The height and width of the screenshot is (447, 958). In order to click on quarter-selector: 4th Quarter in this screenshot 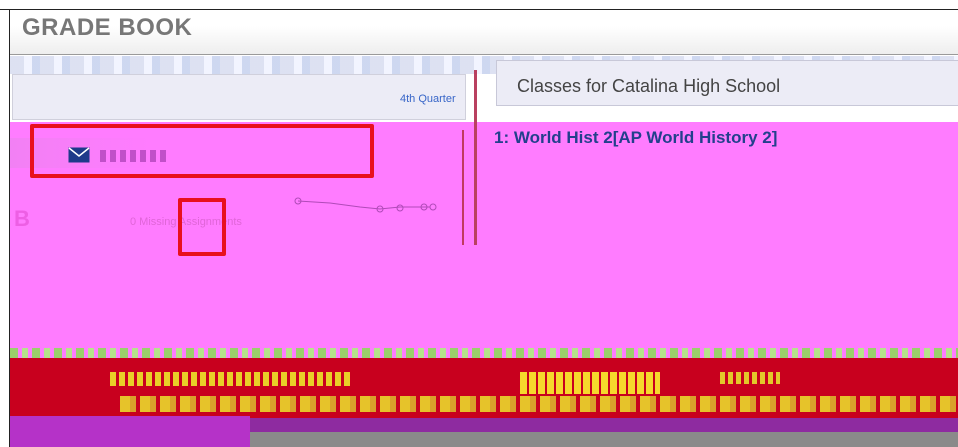, I will do `click(428, 99)`.